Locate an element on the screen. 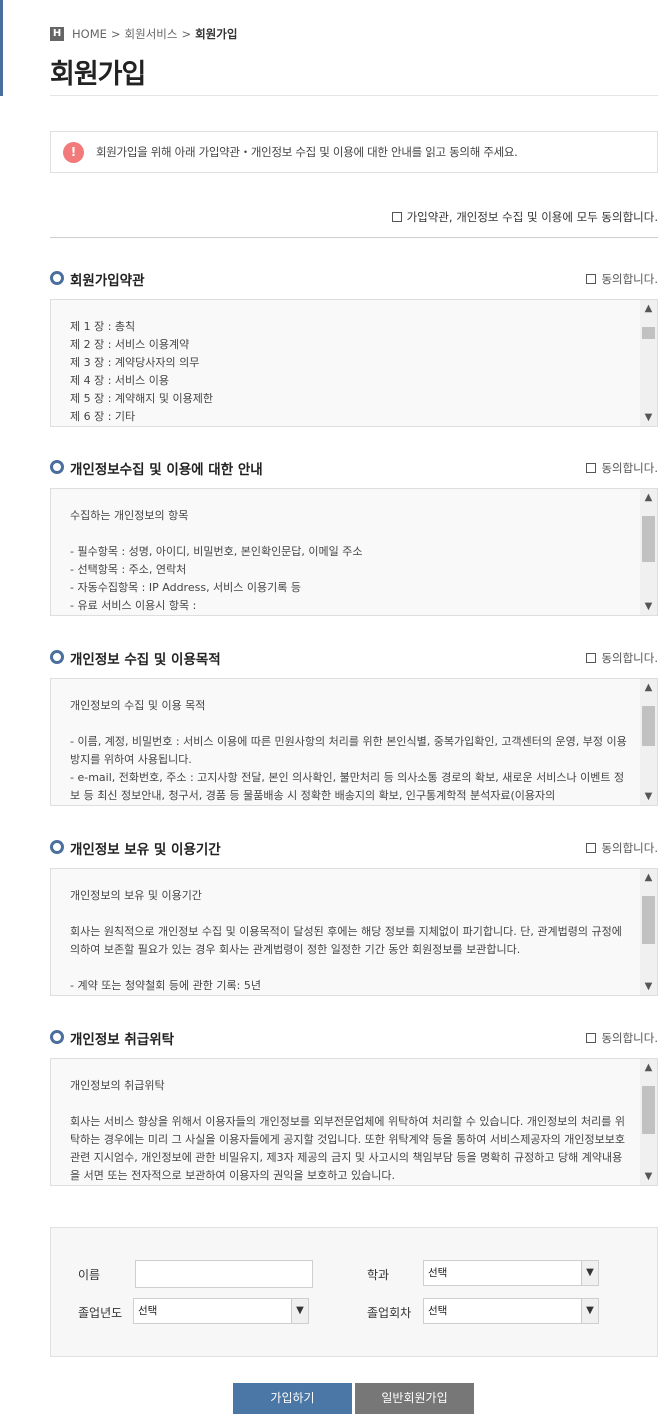 The image size is (670, 1422). terms-line: - 유료 서비스 이용시 항목 : is located at coordinates (133, 605).